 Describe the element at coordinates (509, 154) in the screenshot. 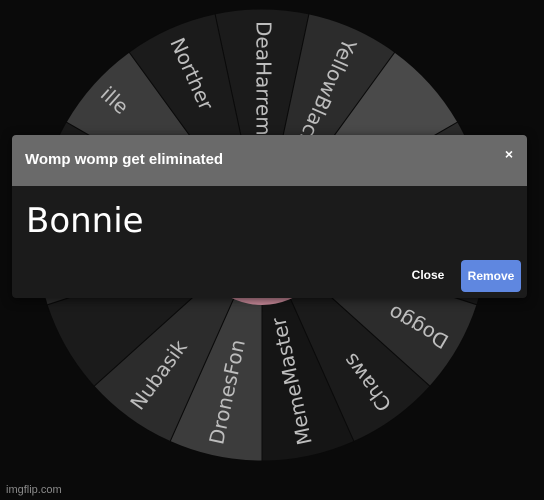

I see `close-icon: ×` at that location.